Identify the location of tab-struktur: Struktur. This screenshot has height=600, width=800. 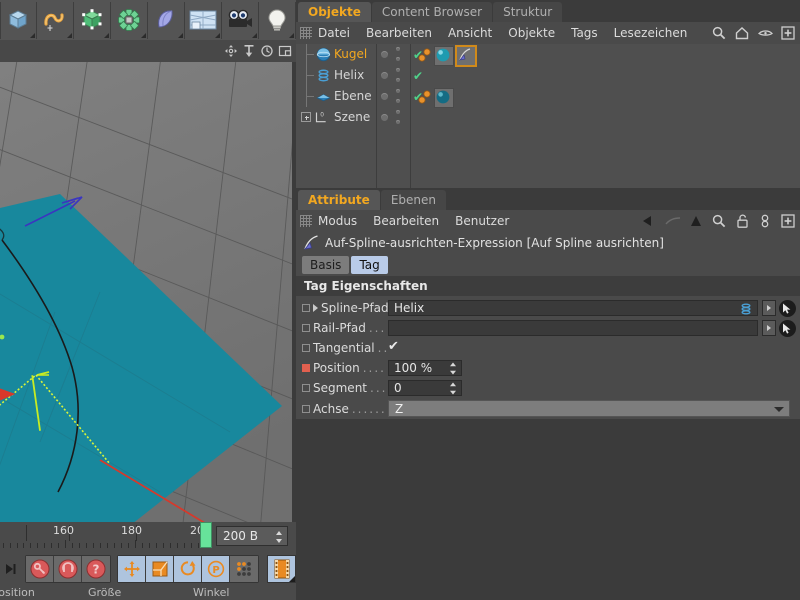
(528, 12).